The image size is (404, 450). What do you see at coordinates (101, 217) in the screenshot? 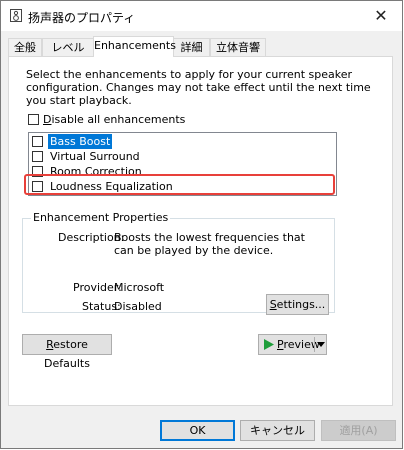
I see `group-title: Enhancement Properties` at bounding box center [101, 217].